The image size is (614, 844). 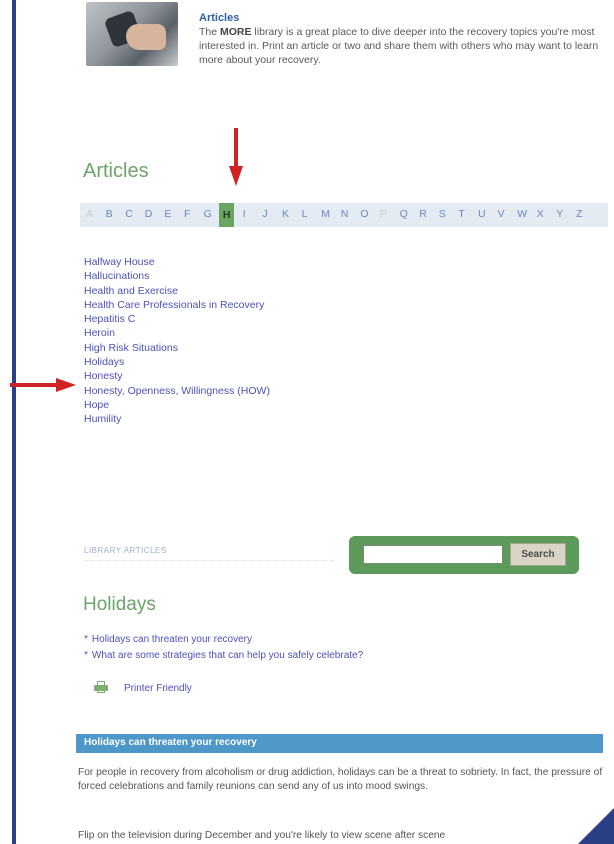 What do you see at coordinates (167, 214) in the screenshot?
I see `alphabet-letter-e: E` at bounding box center [167, 214].